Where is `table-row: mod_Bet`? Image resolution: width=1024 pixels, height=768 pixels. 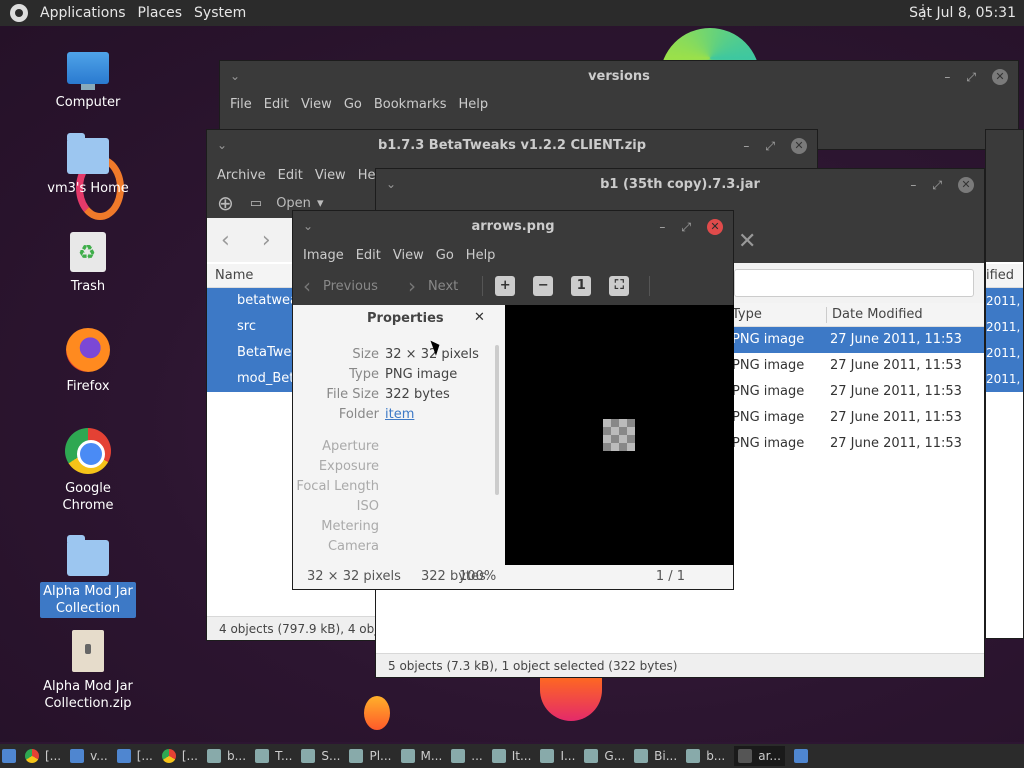 table-row: mod_Bet is located at coordinates (250, 379).